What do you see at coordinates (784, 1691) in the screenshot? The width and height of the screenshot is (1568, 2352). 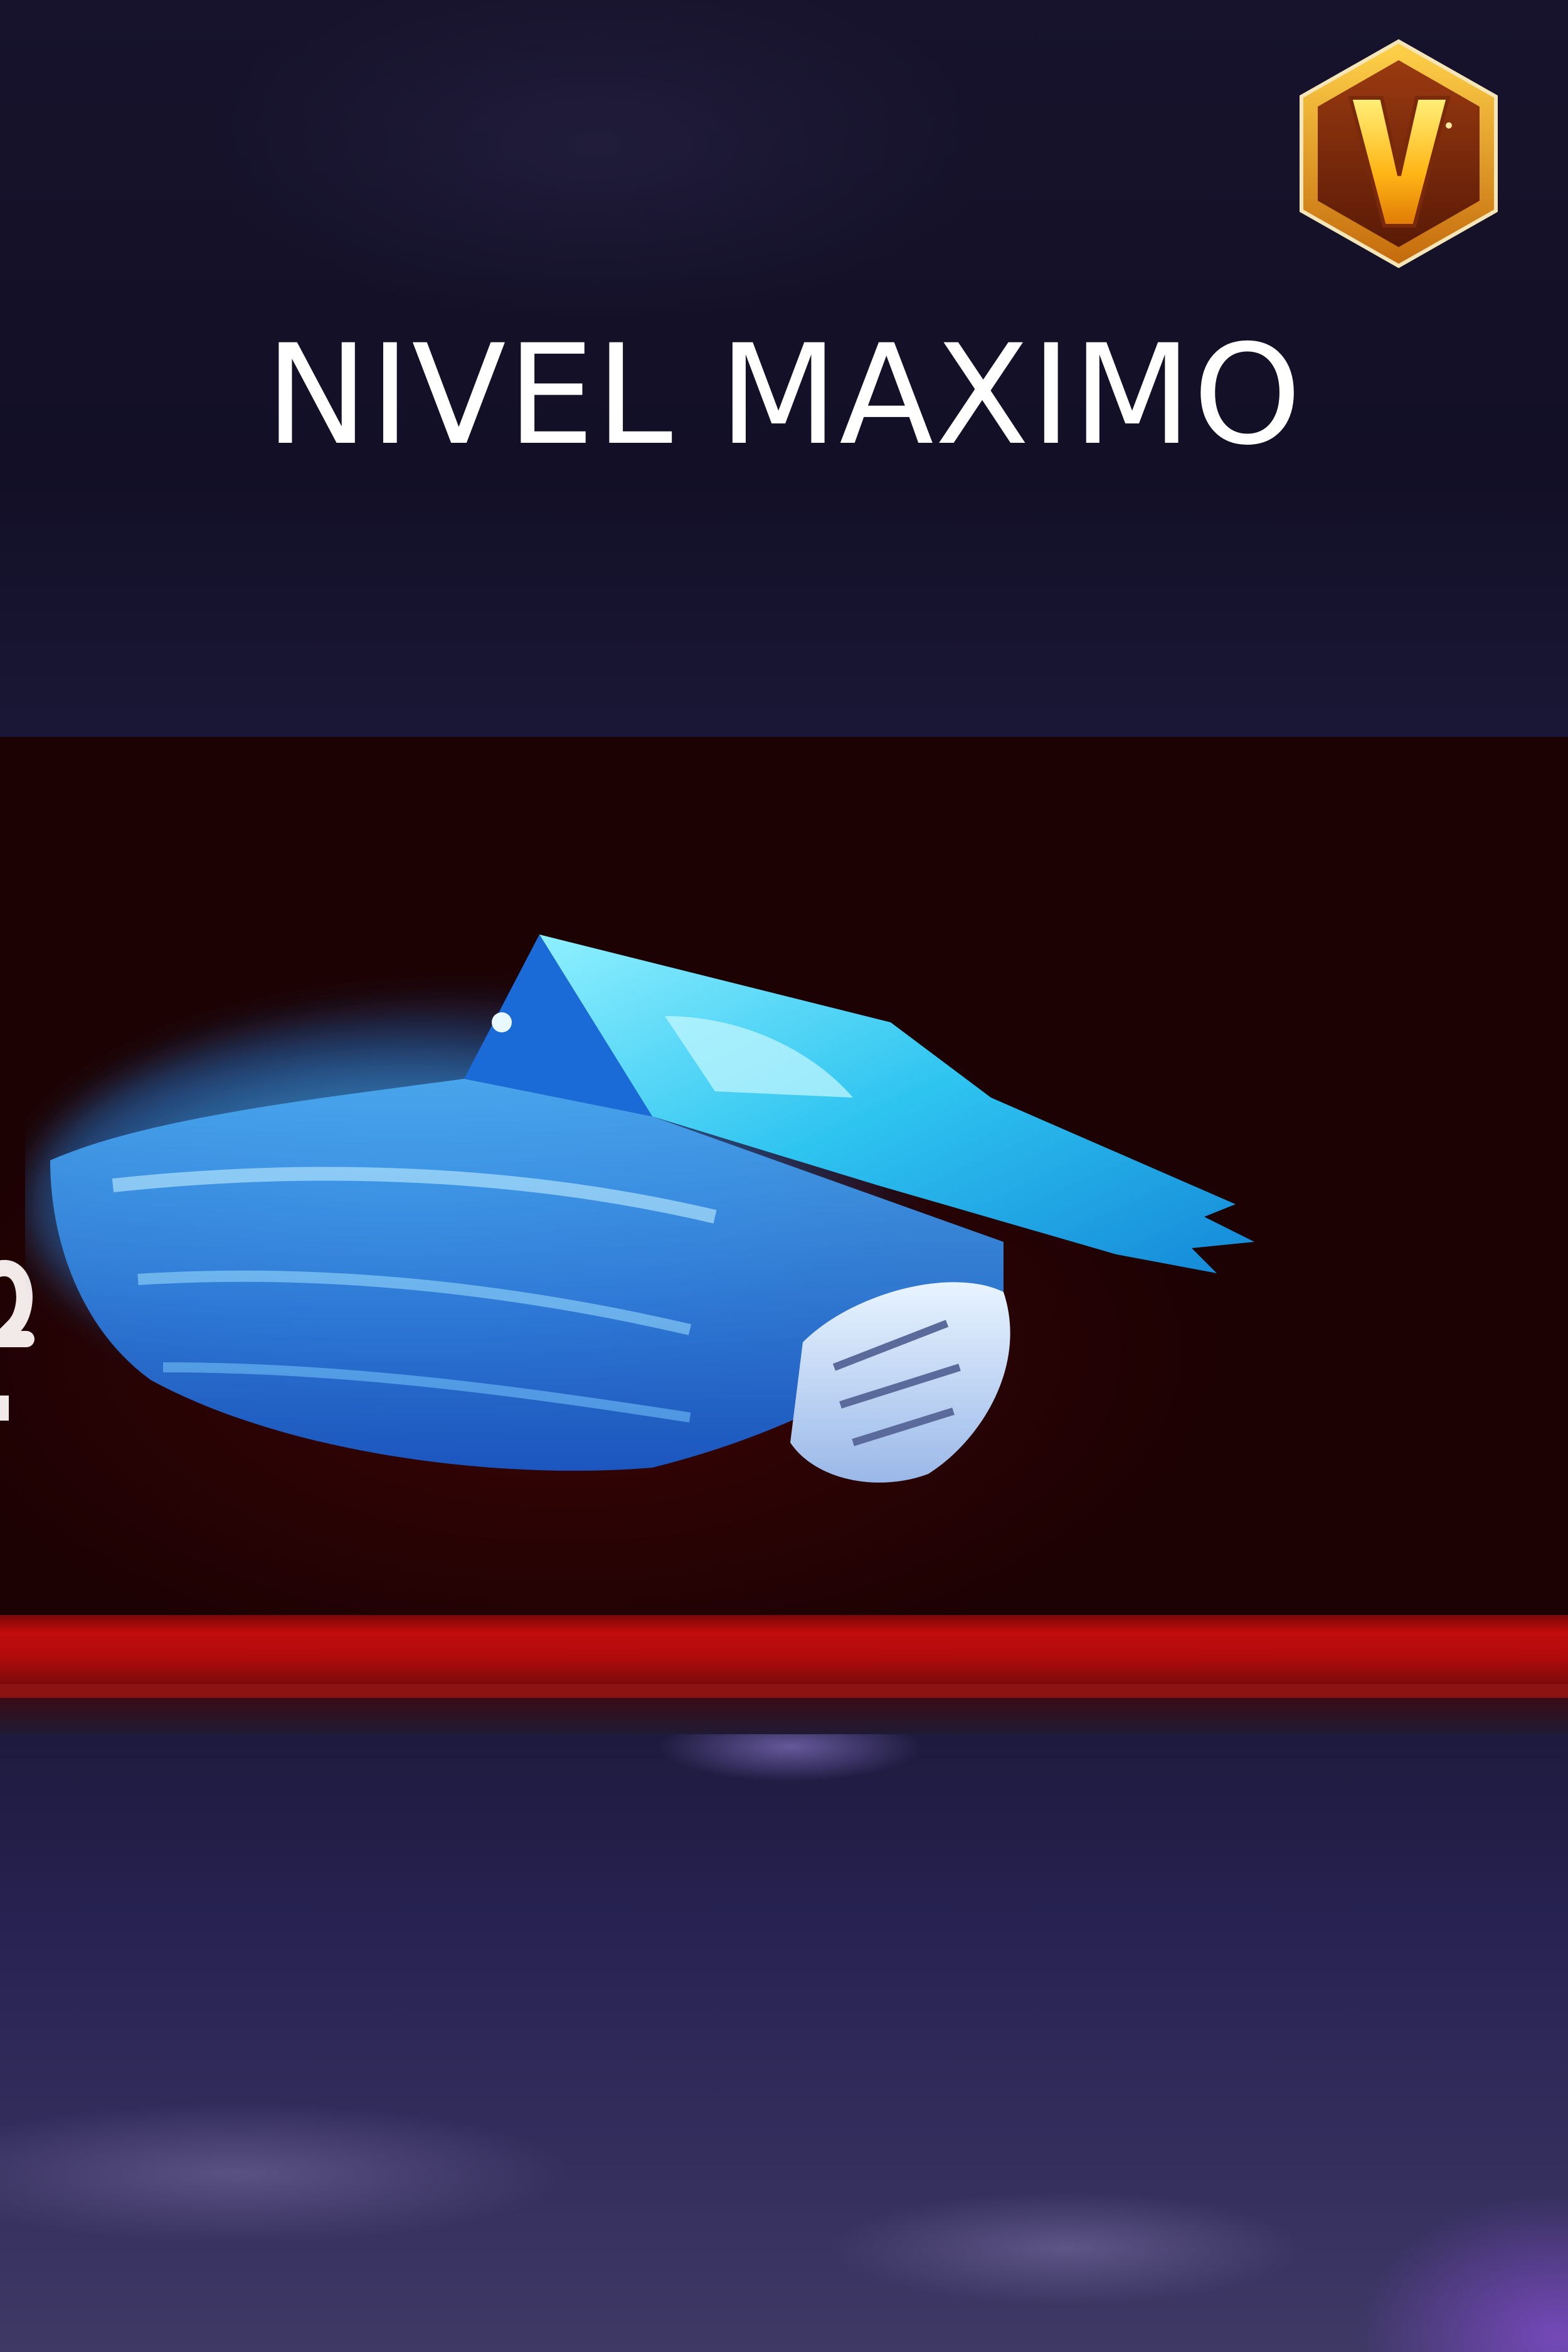 I see `banner-stripe-lower` at bounding box center [784, 1691].